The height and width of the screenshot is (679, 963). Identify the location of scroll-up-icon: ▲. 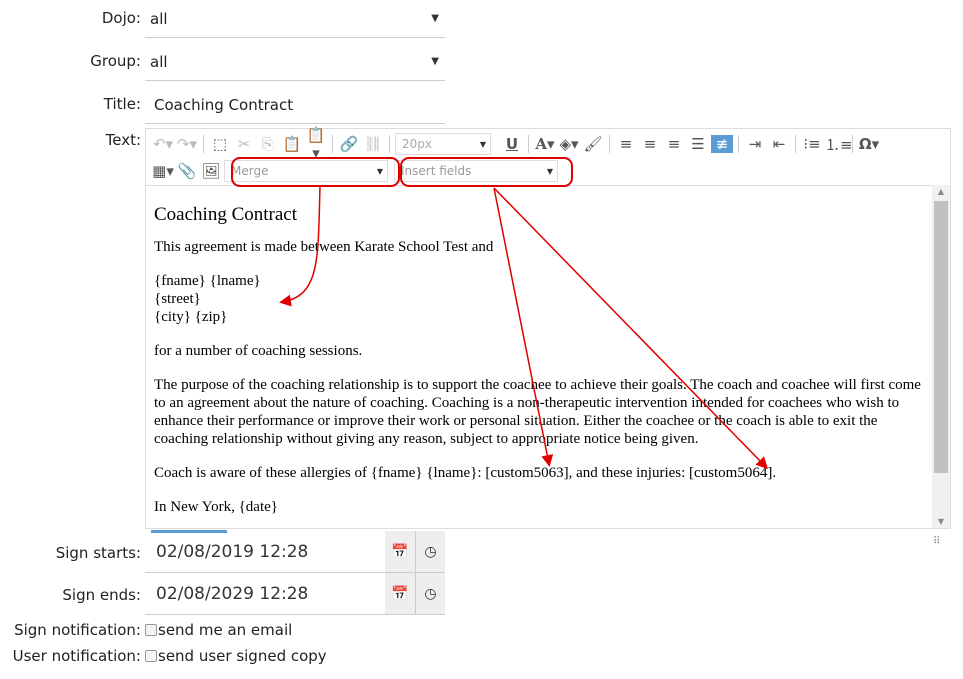
(941, 191).